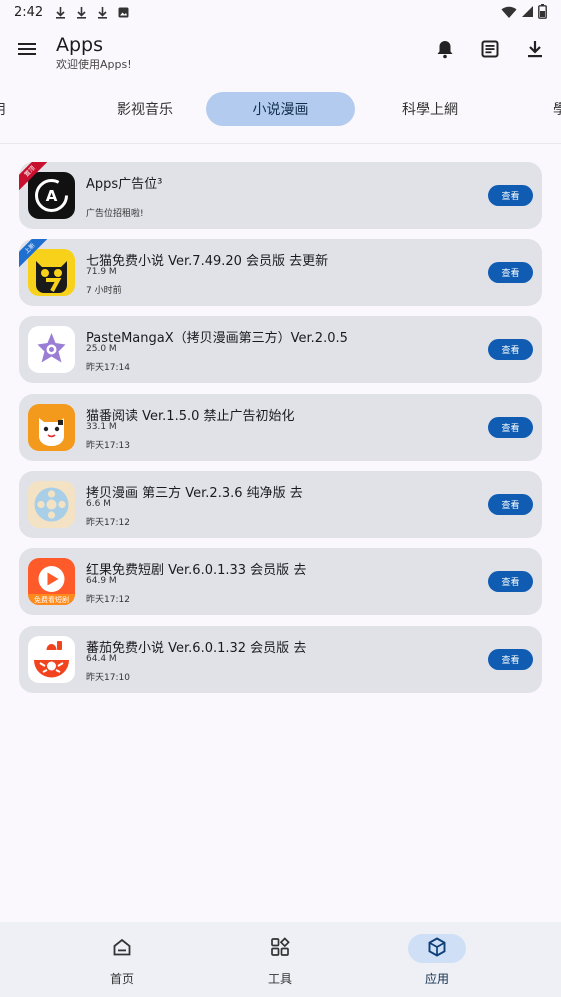 This screenshot has height=997, width=561. I want to click on hongguo-play-icon: 免费看短剧, so click(51, 581).